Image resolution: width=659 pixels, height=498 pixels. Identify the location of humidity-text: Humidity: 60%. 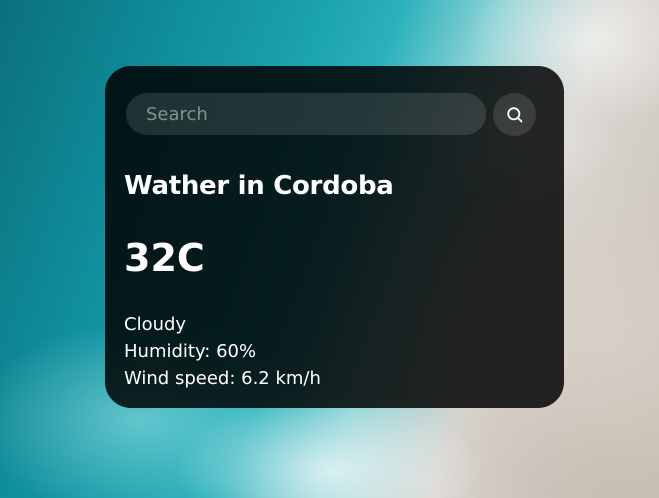
(190, 351).